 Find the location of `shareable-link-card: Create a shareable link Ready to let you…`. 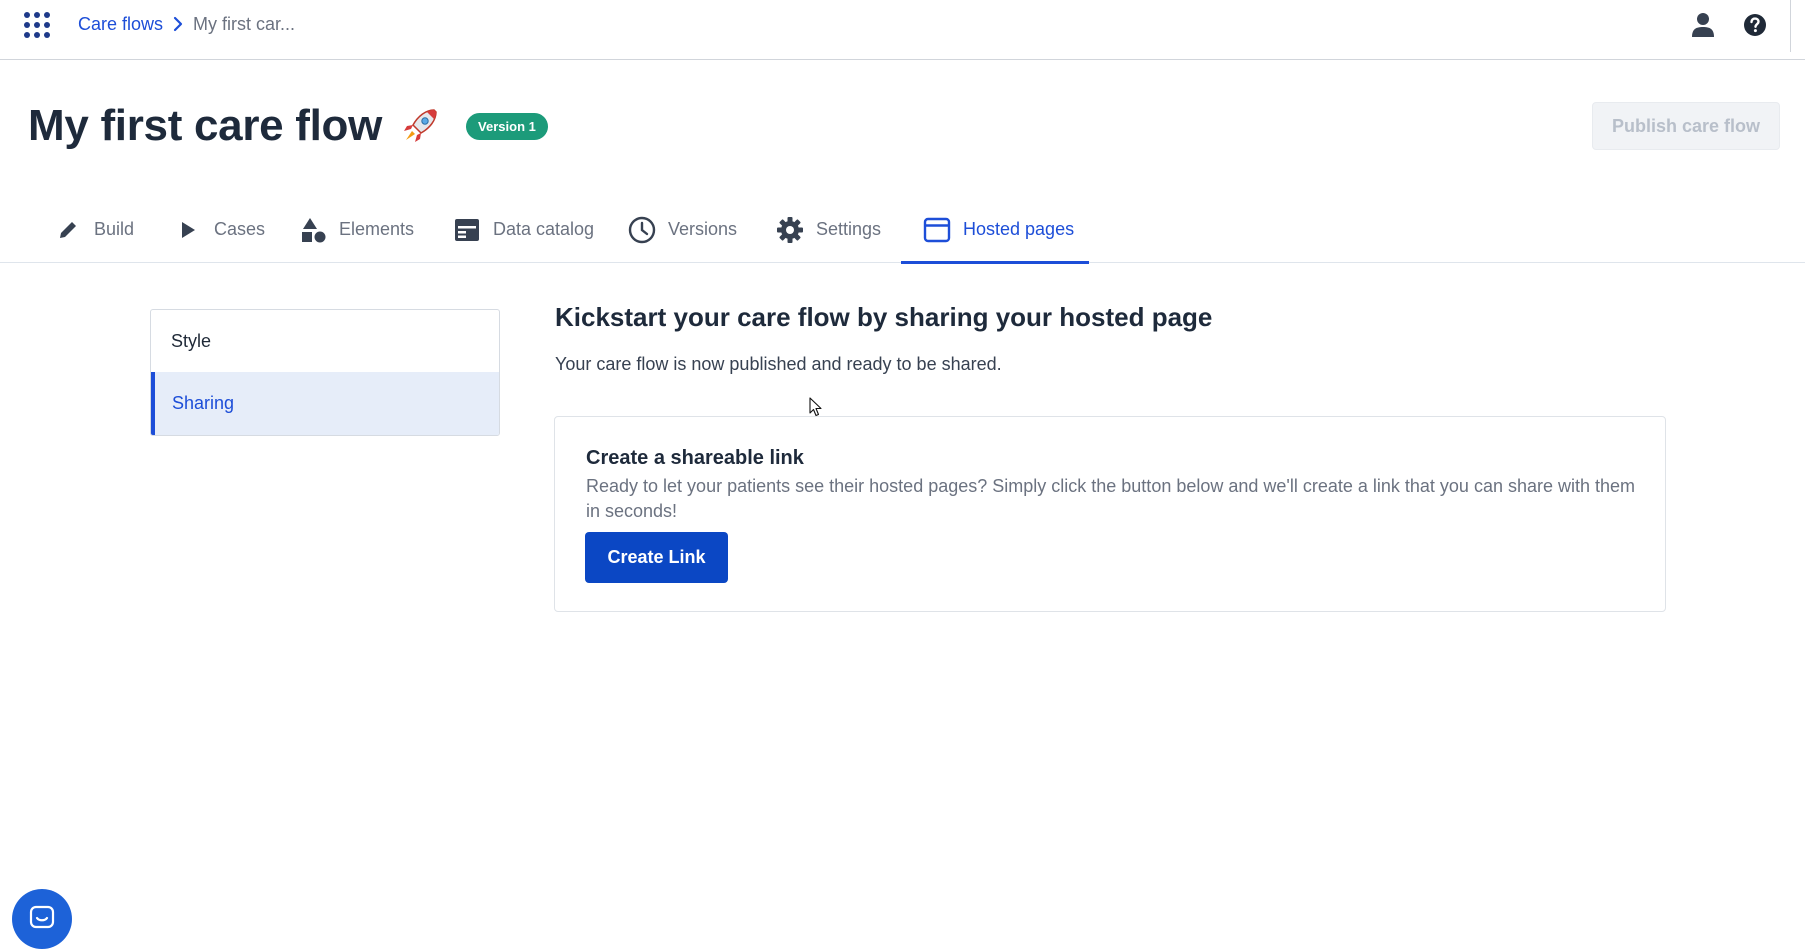

shareable-link-card: Create a shareable link Ready to let you… is located at coordinates (1110, 514).